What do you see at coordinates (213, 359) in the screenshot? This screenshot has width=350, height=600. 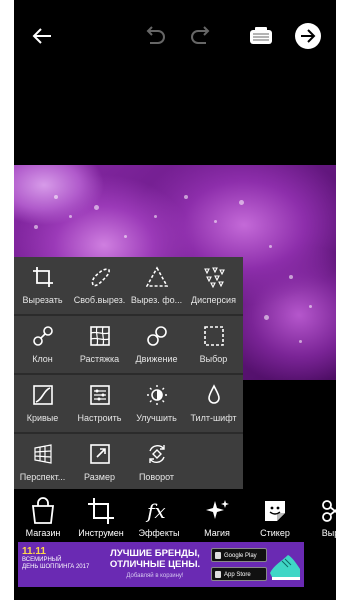 I see `tool-label: Выбор` at bounding box center [213, 359].